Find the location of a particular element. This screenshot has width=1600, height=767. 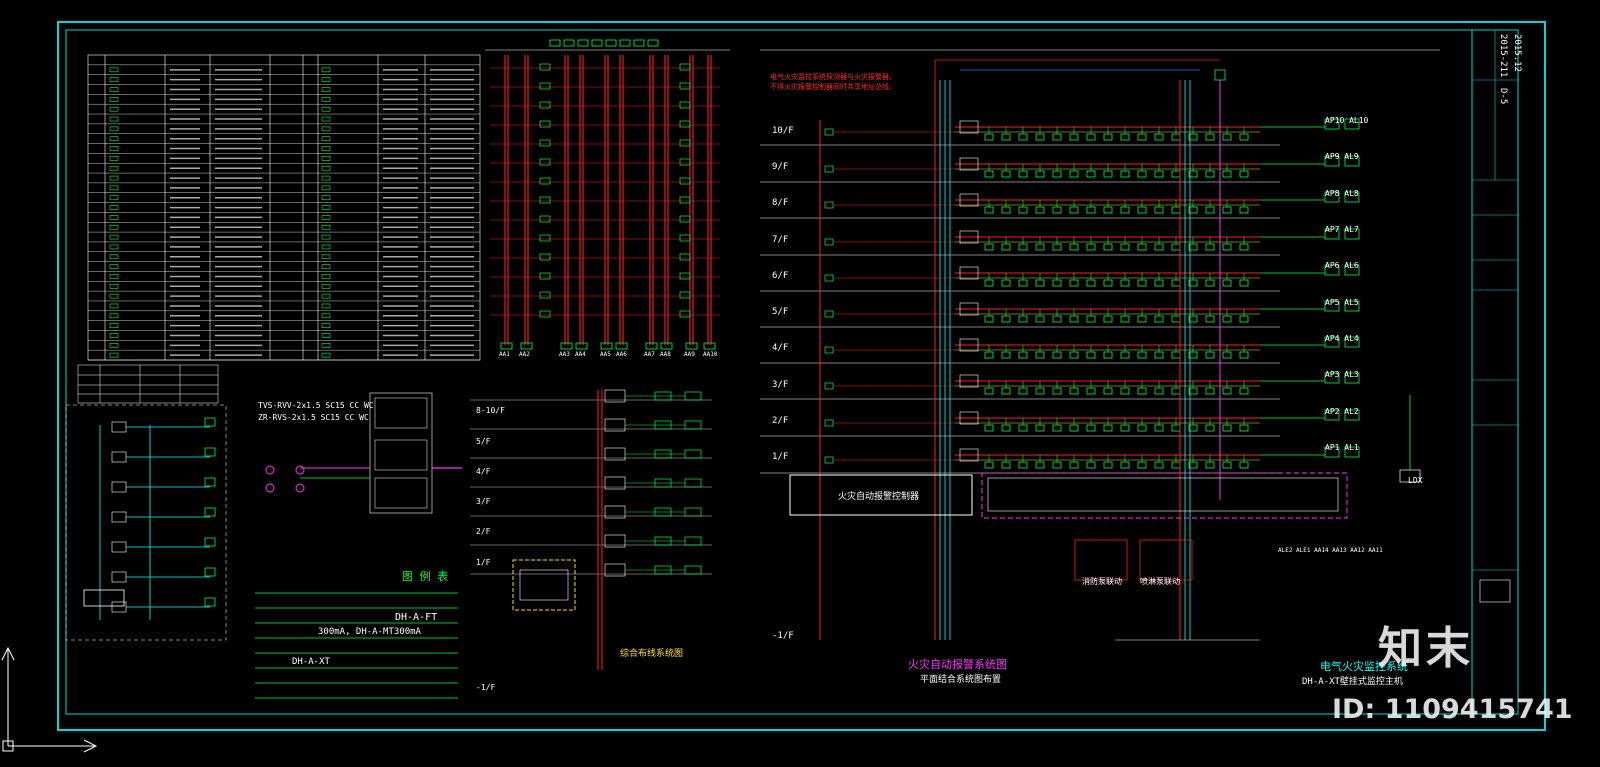

floor-label-weak: -1/F is located at coordinates (486, 687).